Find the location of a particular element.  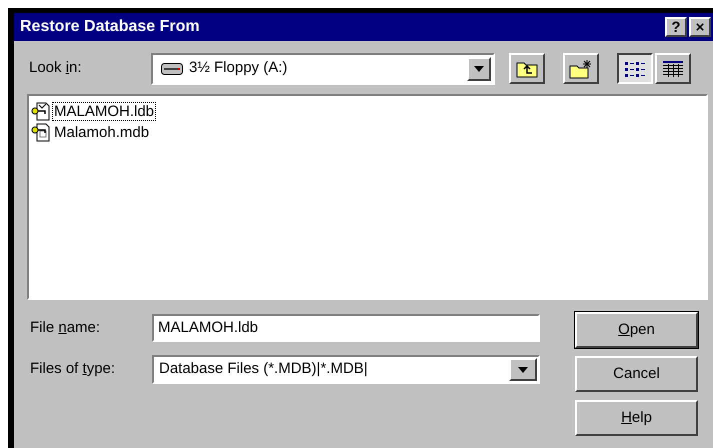

close-button: × is located at coordinates (700, 27).